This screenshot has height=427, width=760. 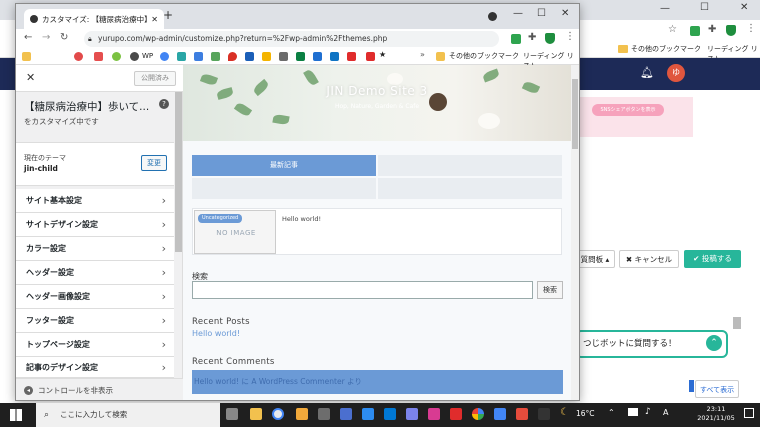 I want to click on close-icon: ✕, so click(x=565, y=13).